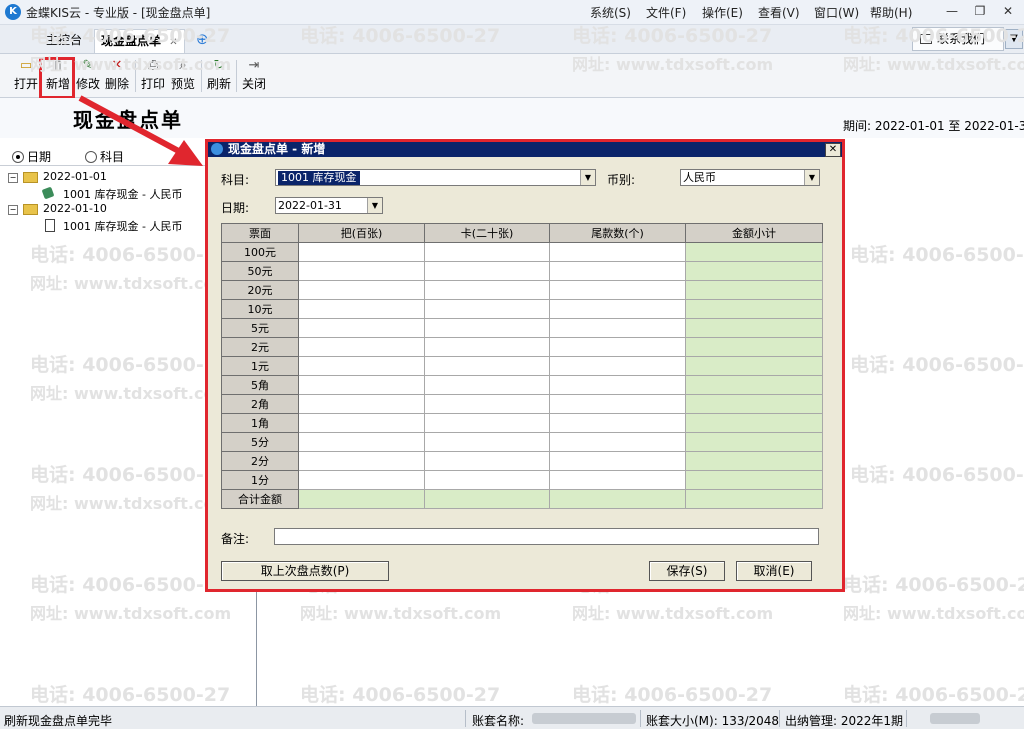  I want to click on radio-subject, so click(91, 157).